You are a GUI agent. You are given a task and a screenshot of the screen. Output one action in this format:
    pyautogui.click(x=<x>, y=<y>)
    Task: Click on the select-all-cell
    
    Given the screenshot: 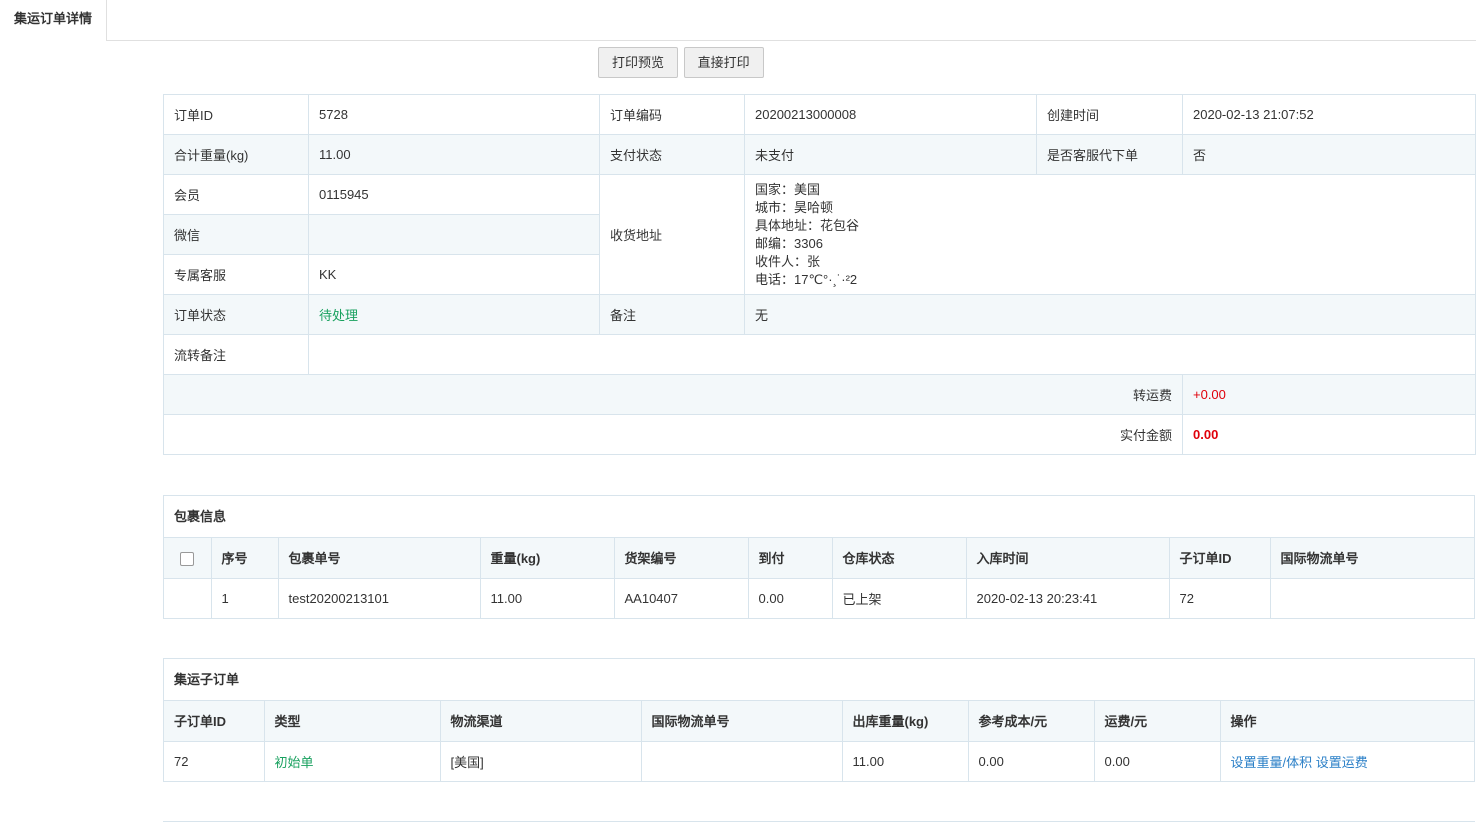 What is the action you would take?
    pyautogui.click(x=188, y=558)
    